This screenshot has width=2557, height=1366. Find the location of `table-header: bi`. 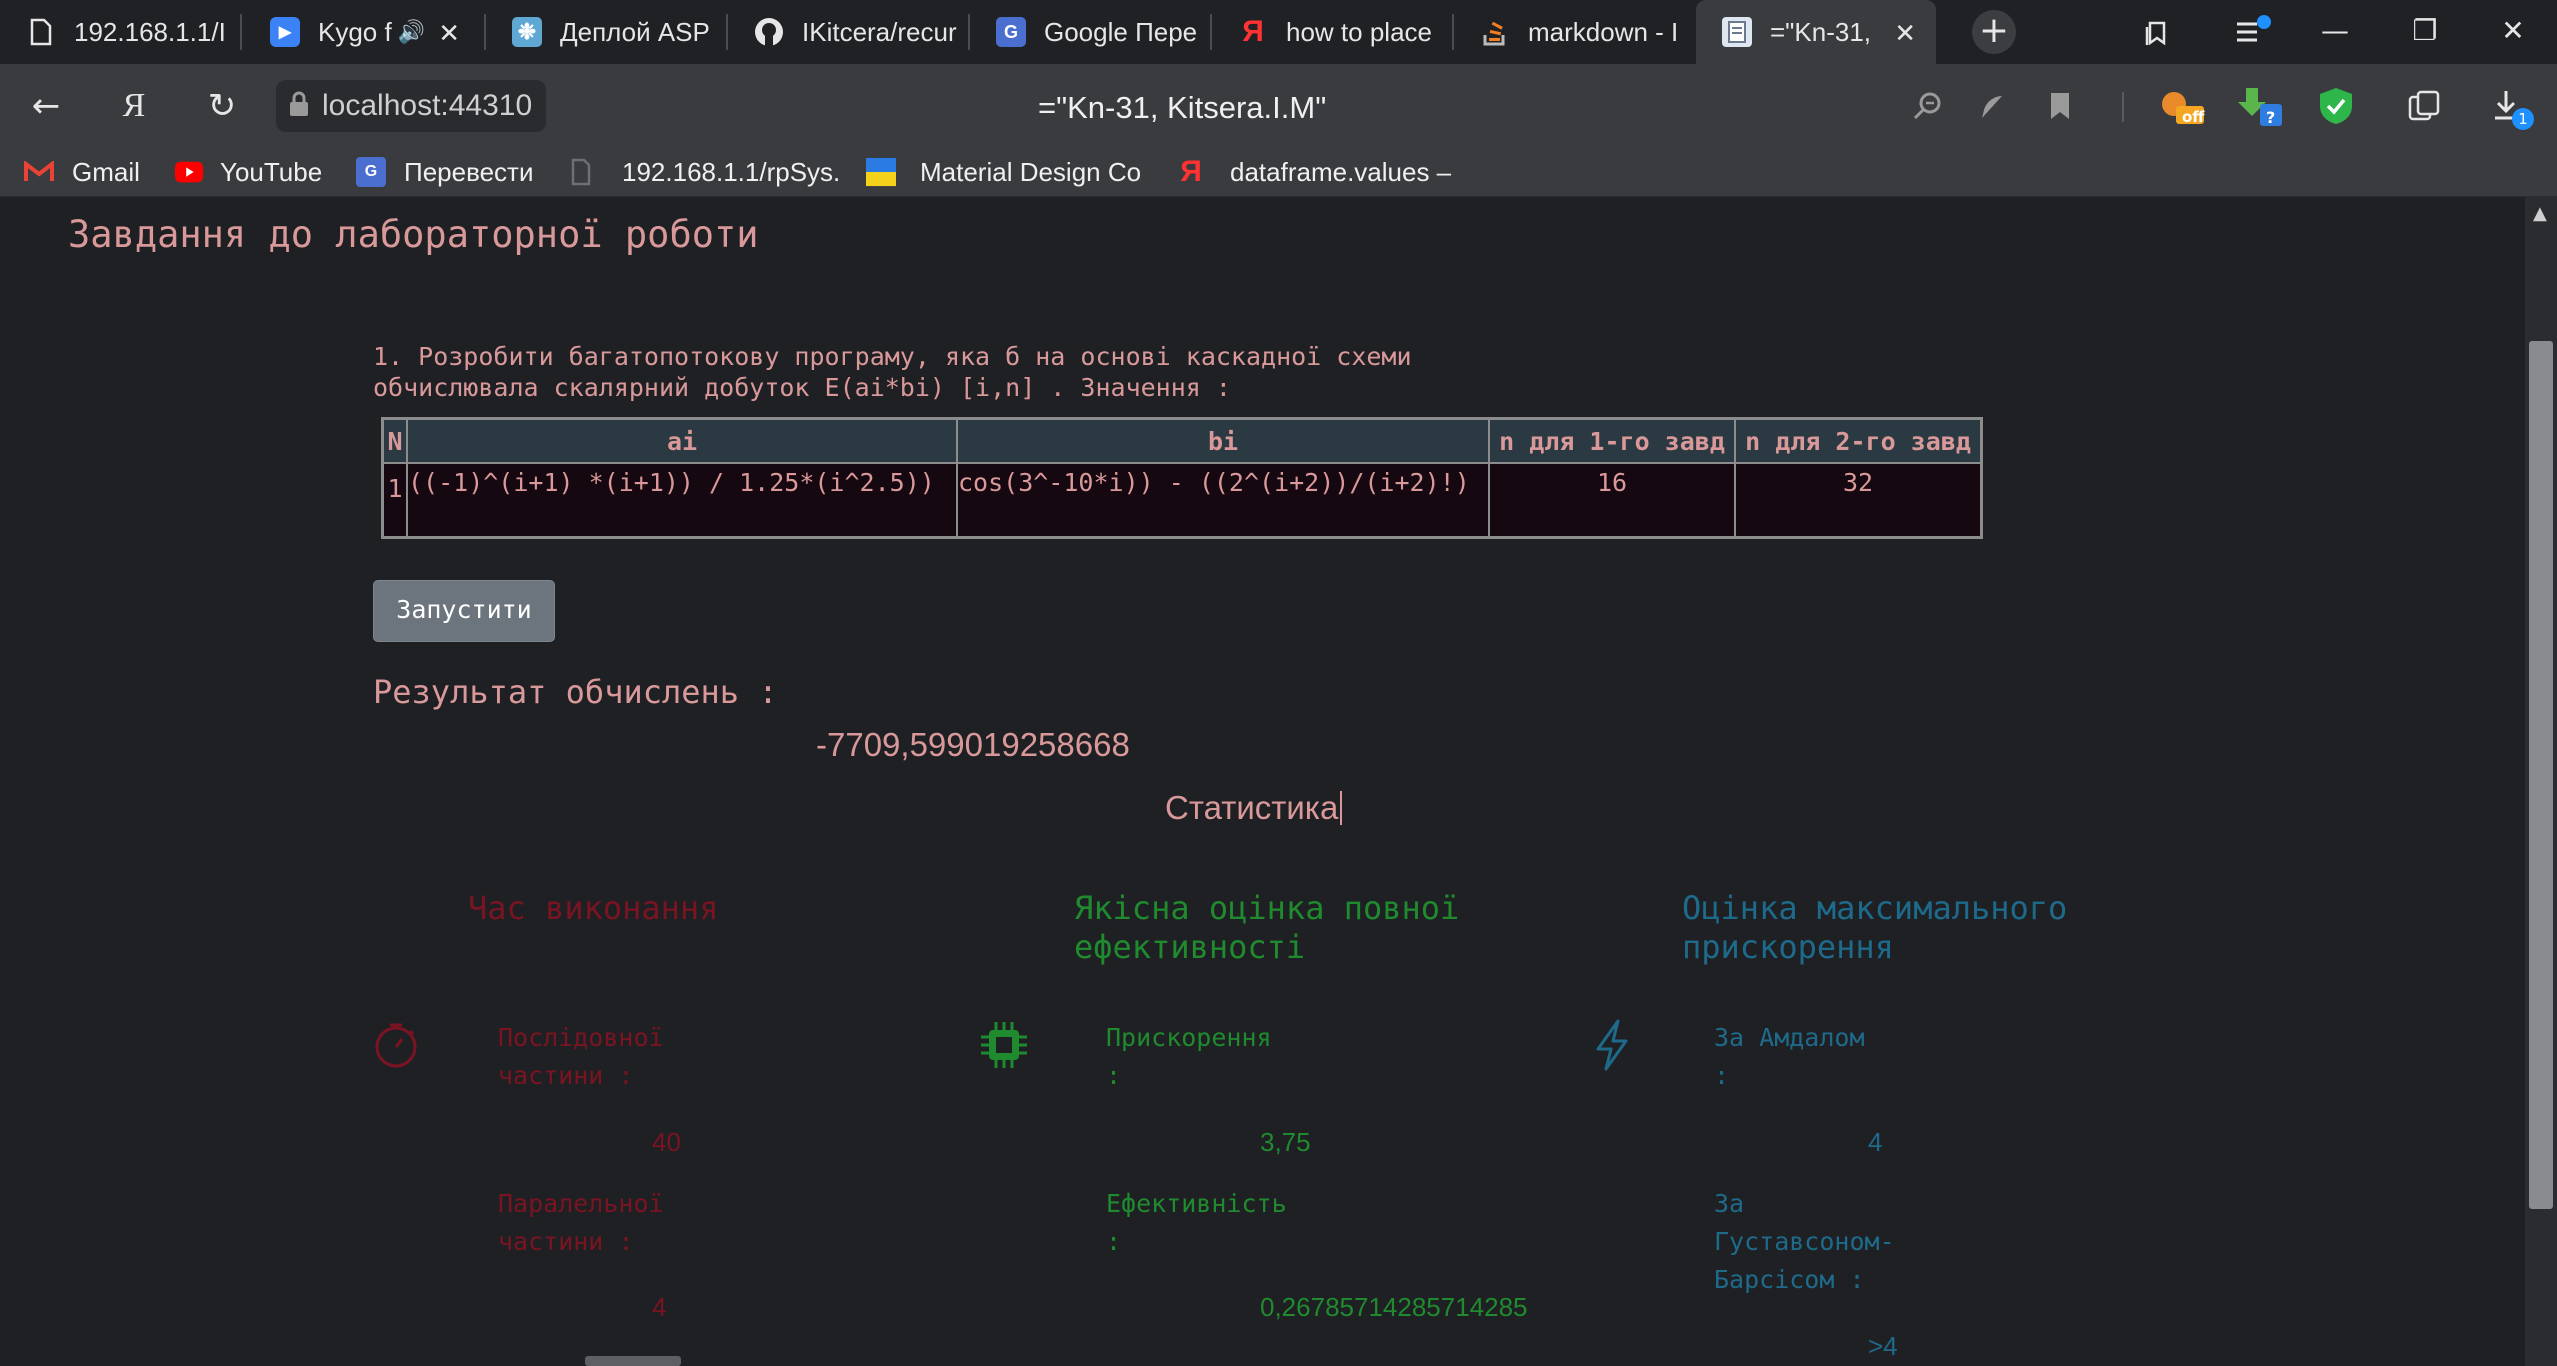

table-header: bi is located at coordinates (1223, 440).